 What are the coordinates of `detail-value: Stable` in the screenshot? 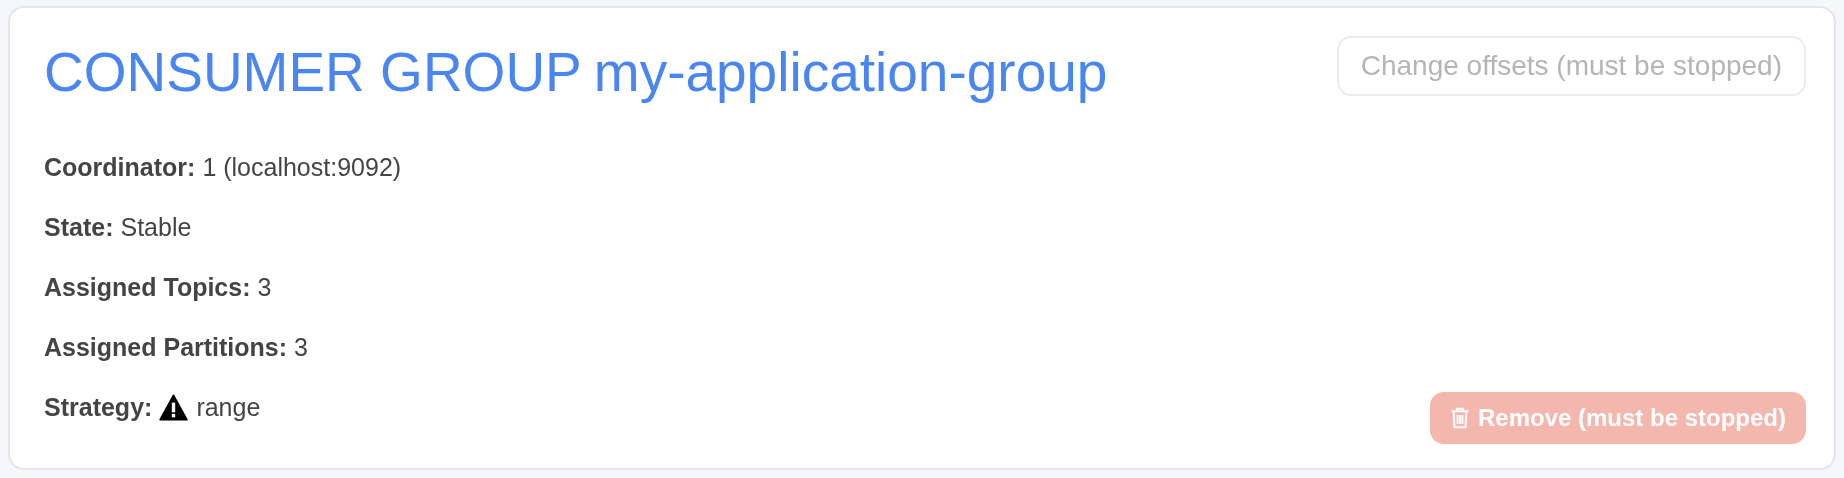 It's located at (156, 227).